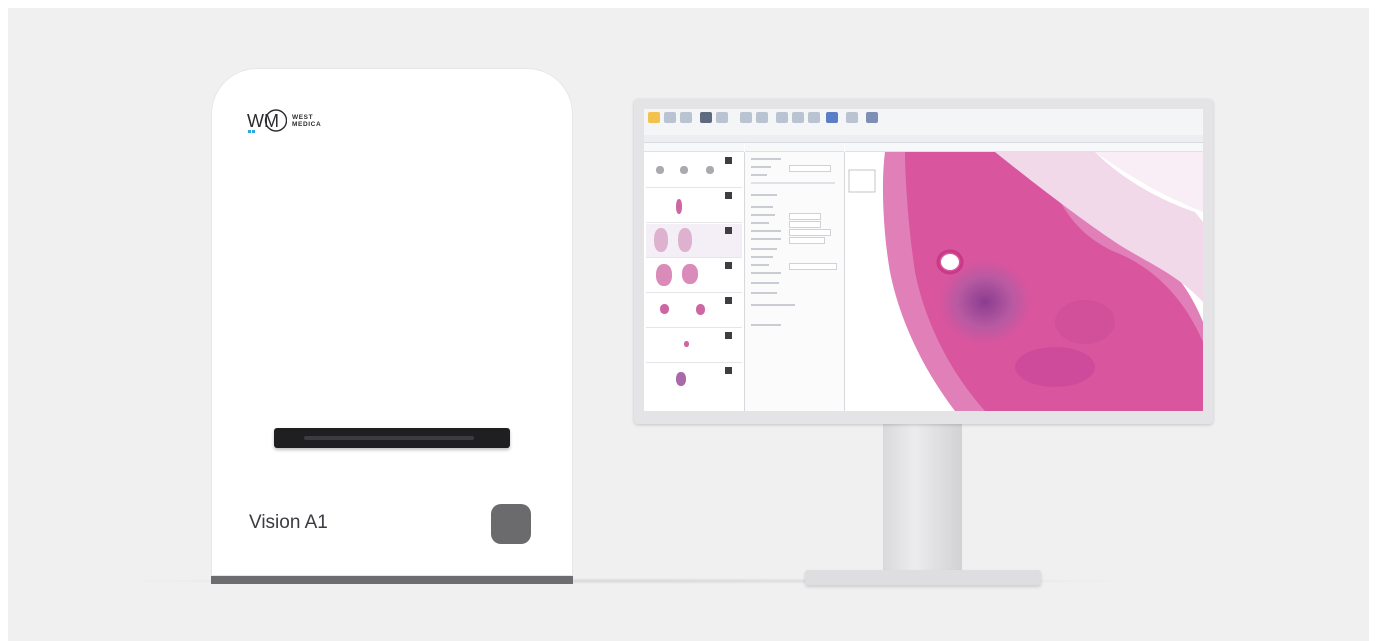  What do you see at coordinates (263, 121) in the screenshot?
I see `svg-text: WM` at bounding box center [263, 121].